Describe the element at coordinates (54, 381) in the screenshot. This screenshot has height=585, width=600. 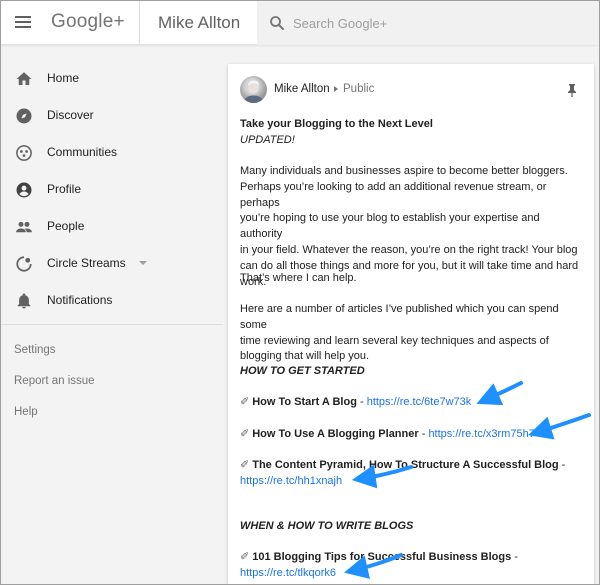
I see `report-issue-link: Report an issue` at that location.